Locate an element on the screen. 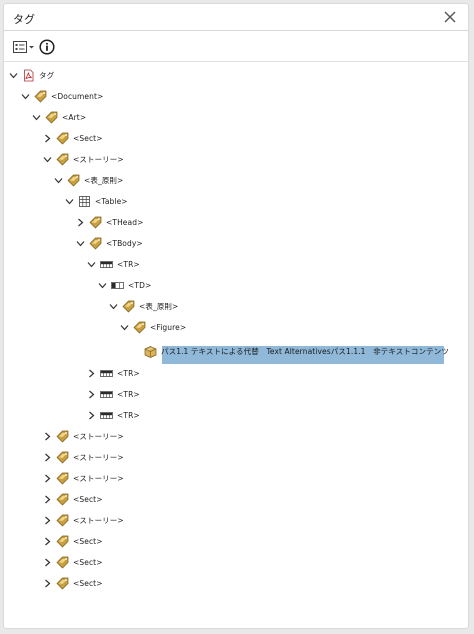 Image resolution: width=474 pixels, height=634 pixels. info-icon is located at coordinates (47, 47).